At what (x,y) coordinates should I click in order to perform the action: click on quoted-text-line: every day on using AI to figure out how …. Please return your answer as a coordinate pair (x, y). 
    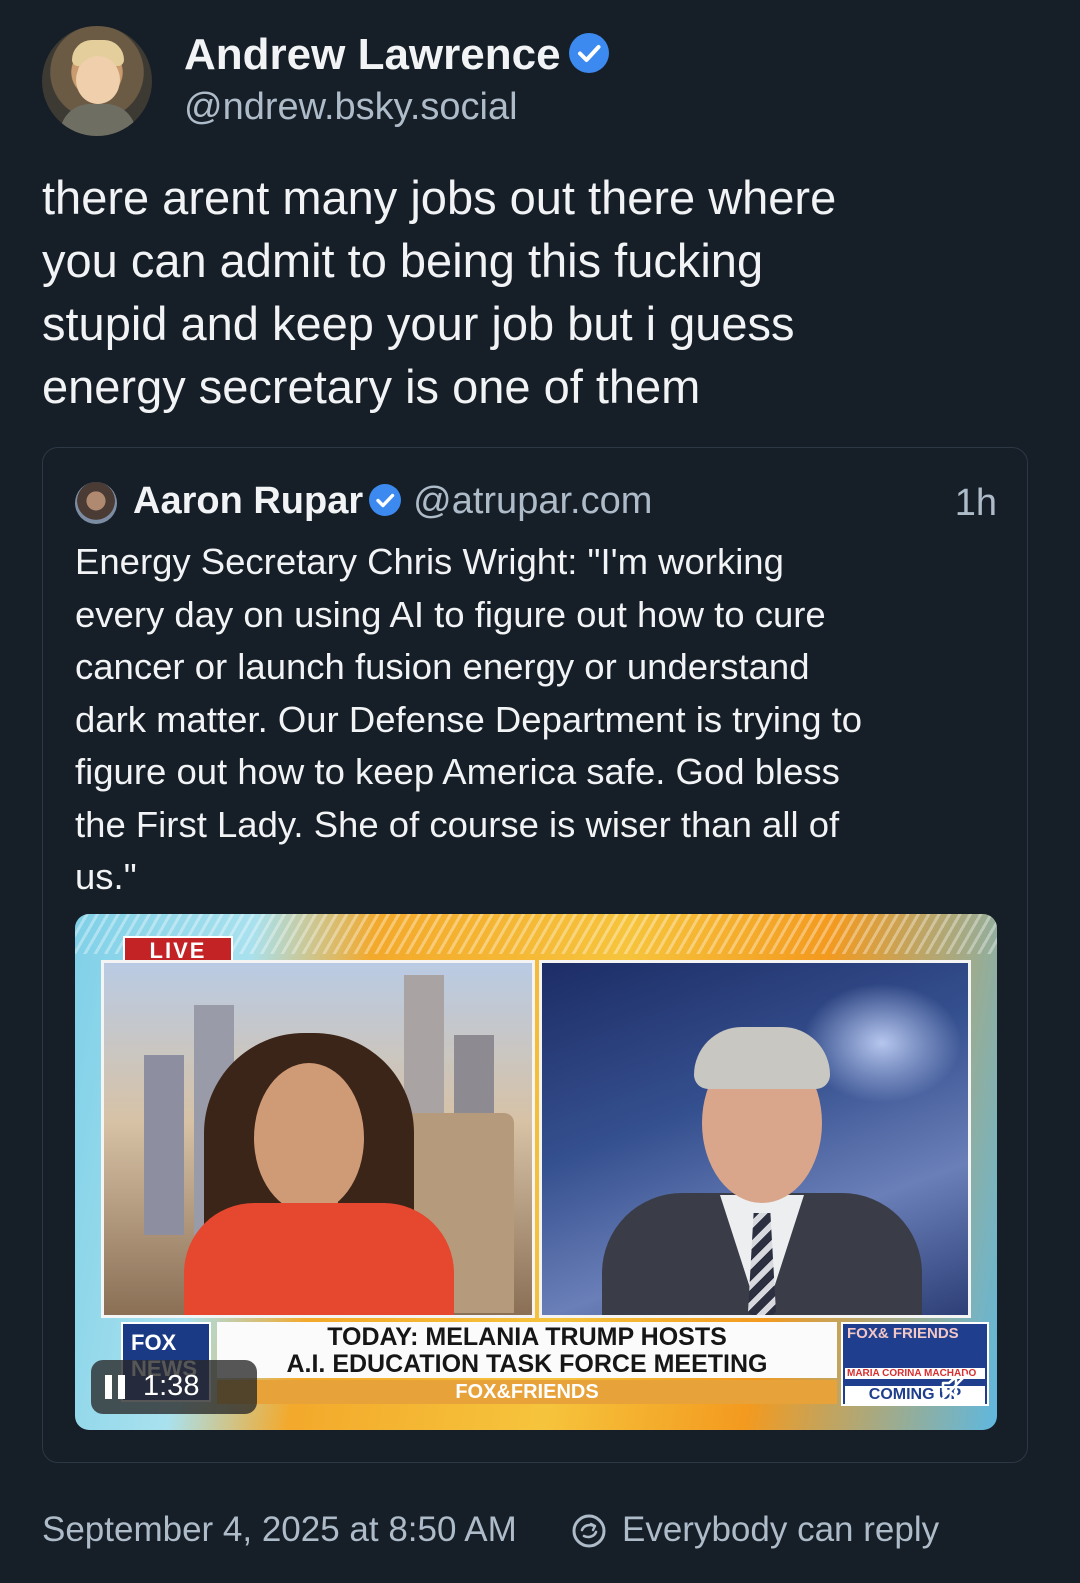
    Looking at the image, I should click on (450, 614).